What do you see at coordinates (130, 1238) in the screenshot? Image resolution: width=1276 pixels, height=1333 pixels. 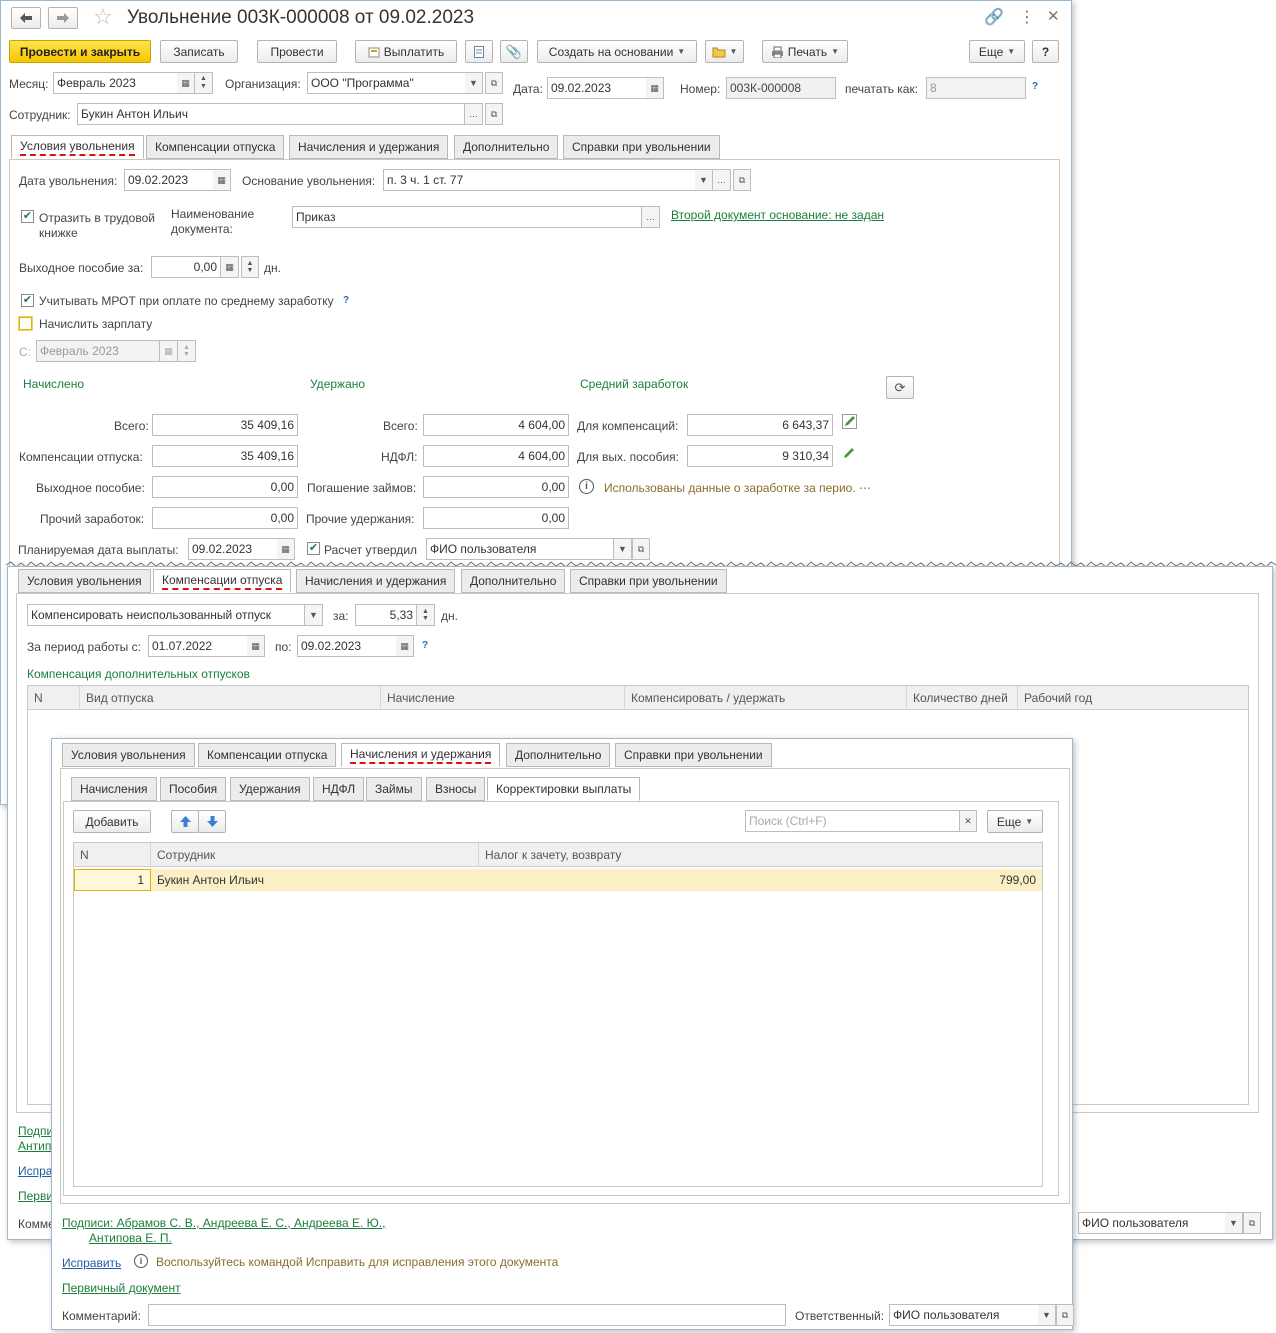 I see `signatures-link-2: Антипова Е. П.` at bounding box center [130, 1238].